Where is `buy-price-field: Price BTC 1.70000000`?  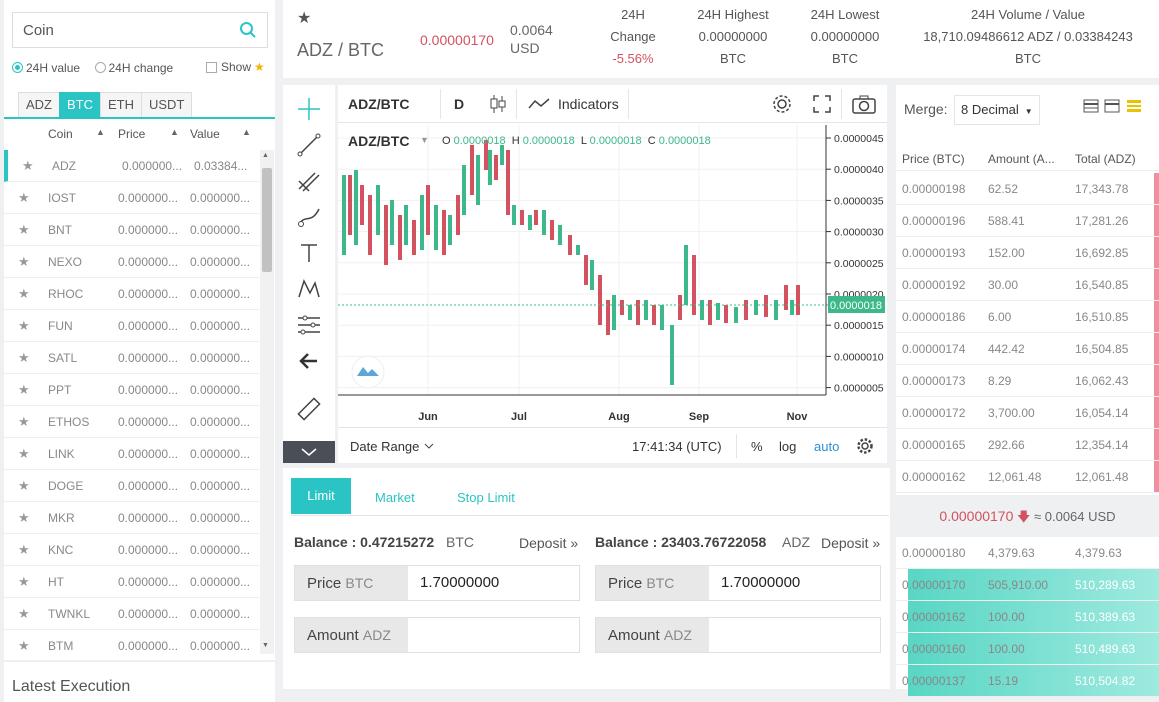
buy-price-field: Price BTC 1.70000000 is located at coordinates (437, 583).